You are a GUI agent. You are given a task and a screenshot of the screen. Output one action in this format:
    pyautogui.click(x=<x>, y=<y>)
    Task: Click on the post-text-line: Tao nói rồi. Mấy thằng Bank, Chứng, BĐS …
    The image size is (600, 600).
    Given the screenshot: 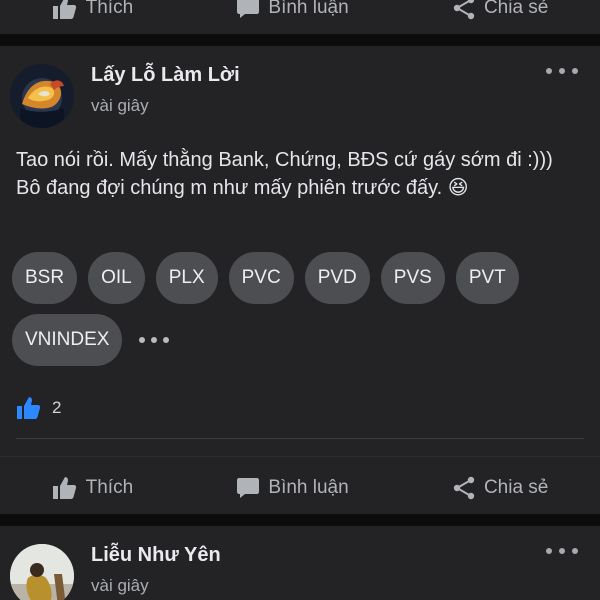 What is the action you would take?
    pyautogui.click(x=284, y=160)
    